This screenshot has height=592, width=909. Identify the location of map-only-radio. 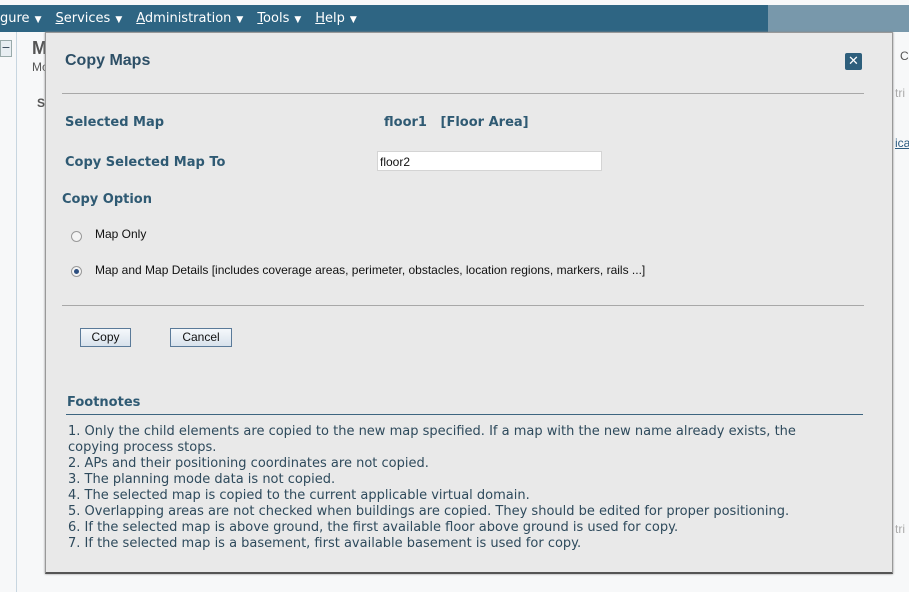
(76, 236).